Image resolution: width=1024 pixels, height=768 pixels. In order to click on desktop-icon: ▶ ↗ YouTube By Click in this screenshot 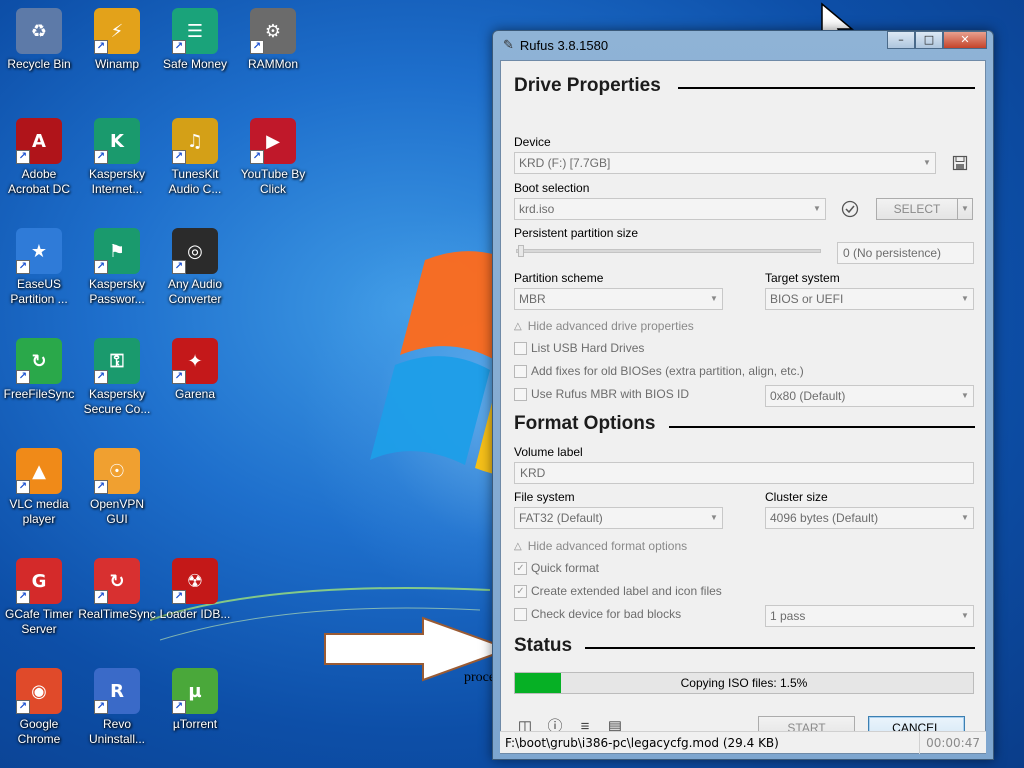, I will do `click(273, 157)`.